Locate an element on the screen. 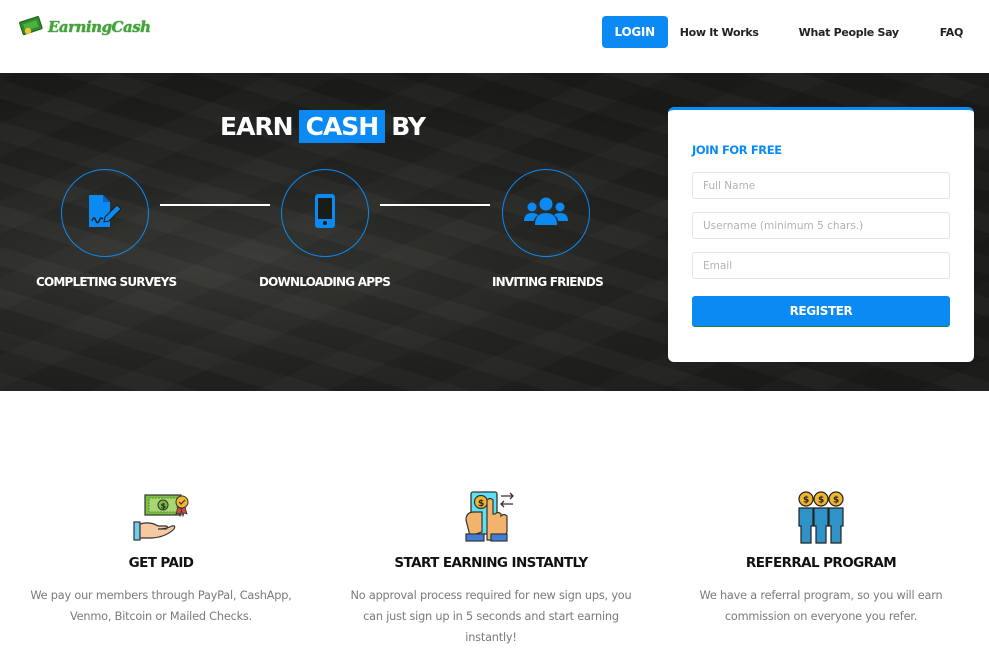 This screenshot has width=989, height=648. mobile-phone-icon is located at coordinates (325, 213).